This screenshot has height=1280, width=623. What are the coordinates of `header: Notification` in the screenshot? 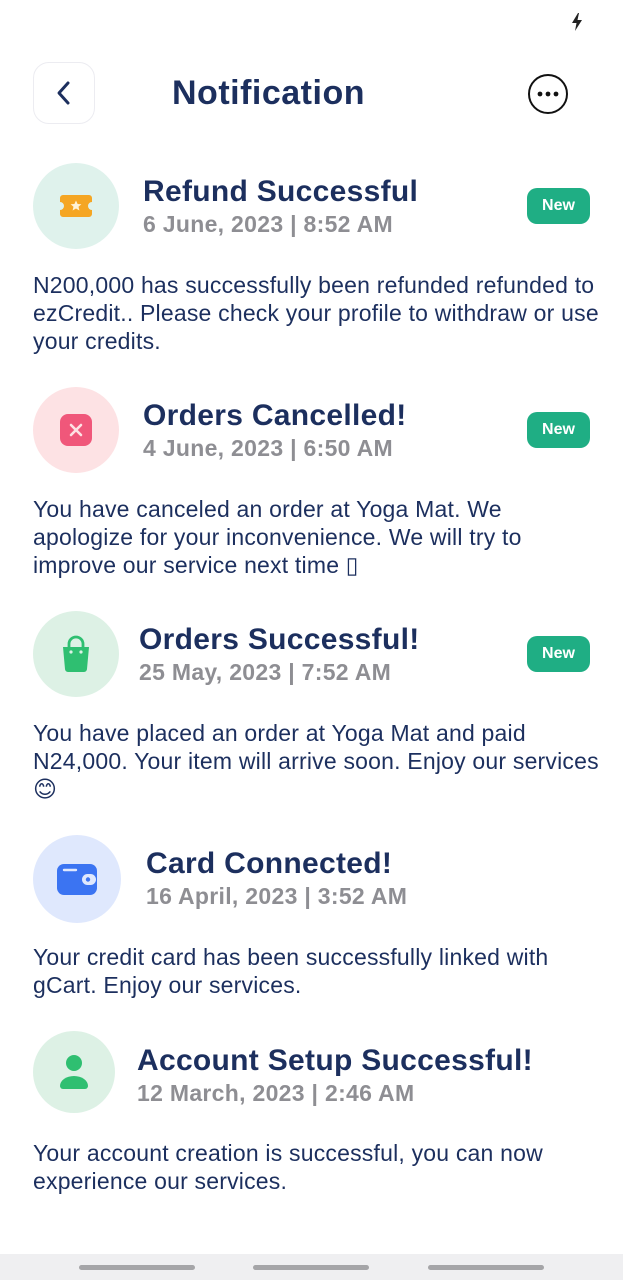 It's located at (311, 94).